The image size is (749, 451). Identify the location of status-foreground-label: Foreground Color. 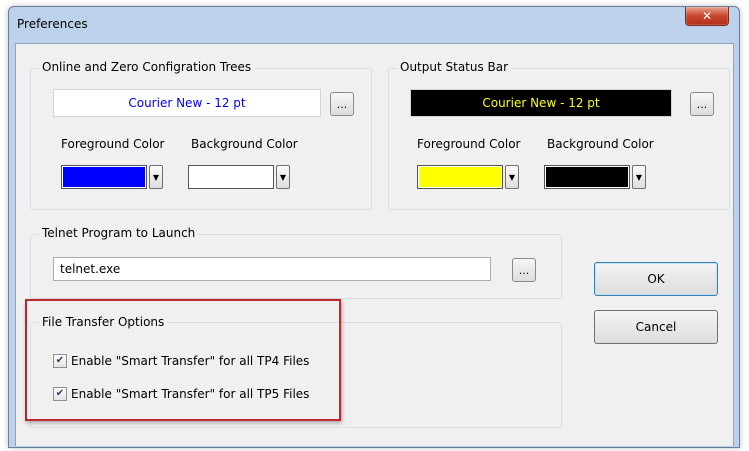
(469, 144).